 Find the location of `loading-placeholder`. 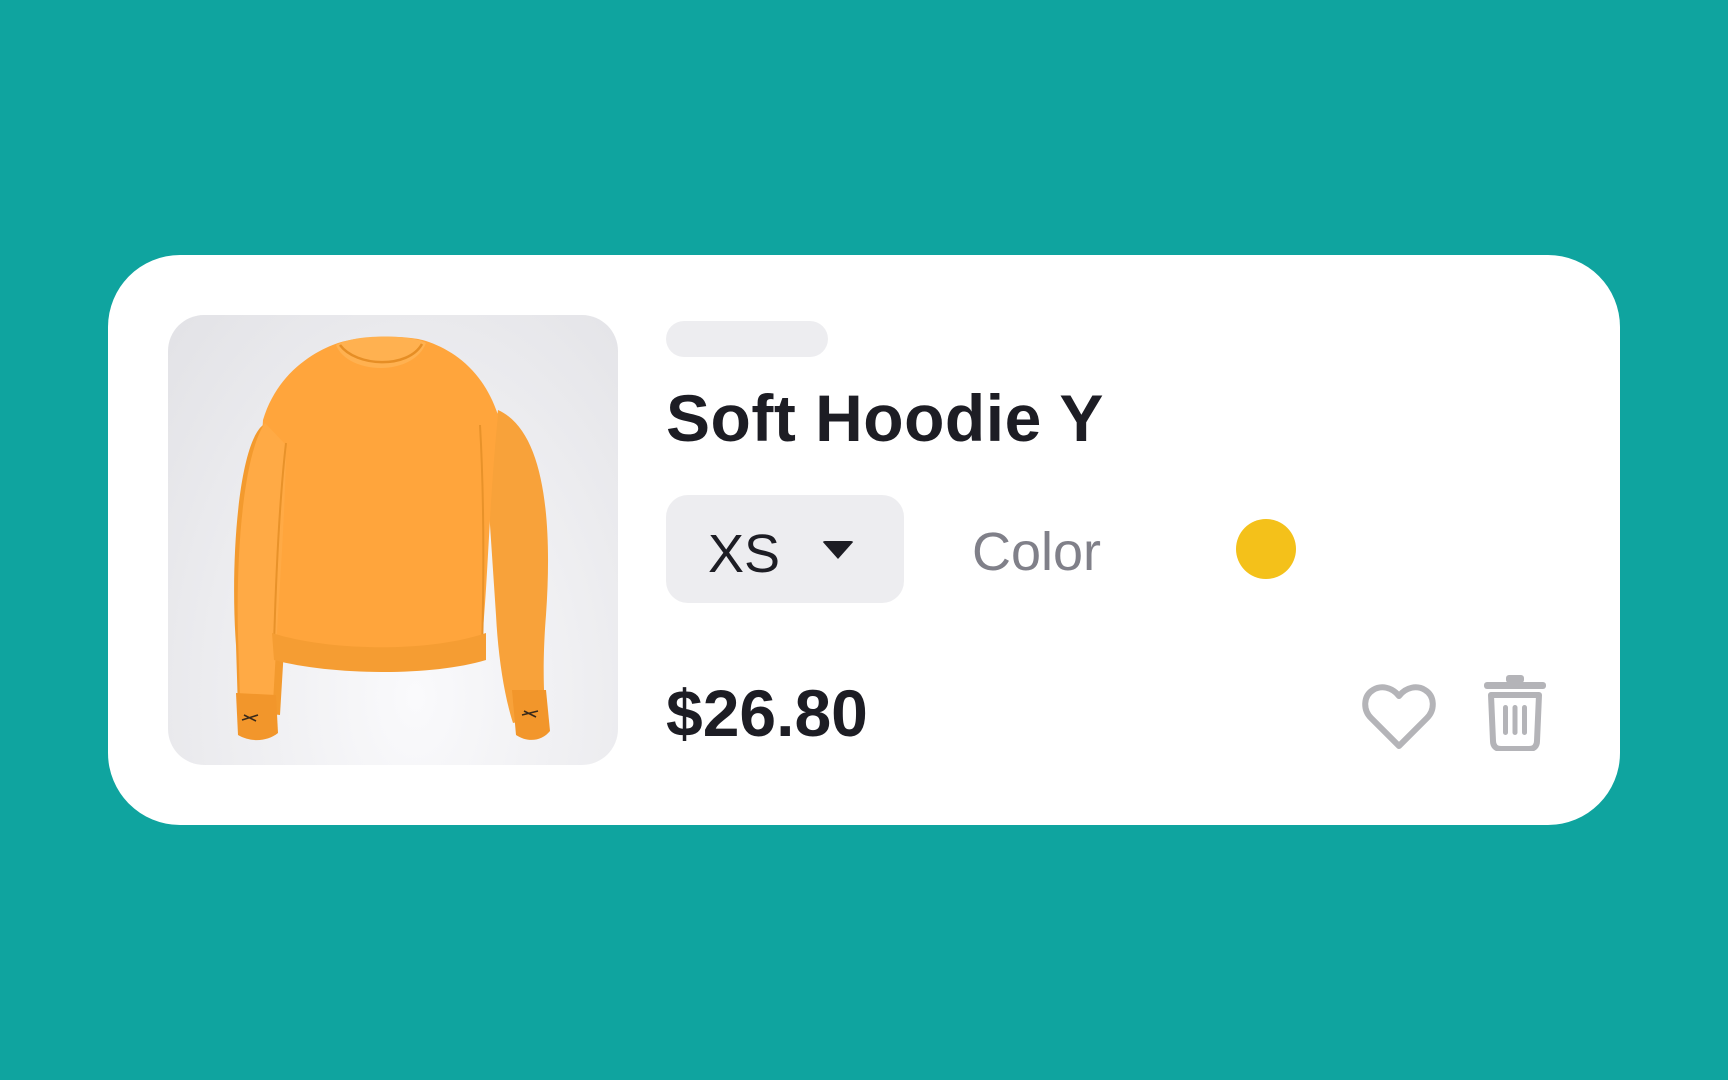

loading-placeholder is located at coordinates (747, 339).